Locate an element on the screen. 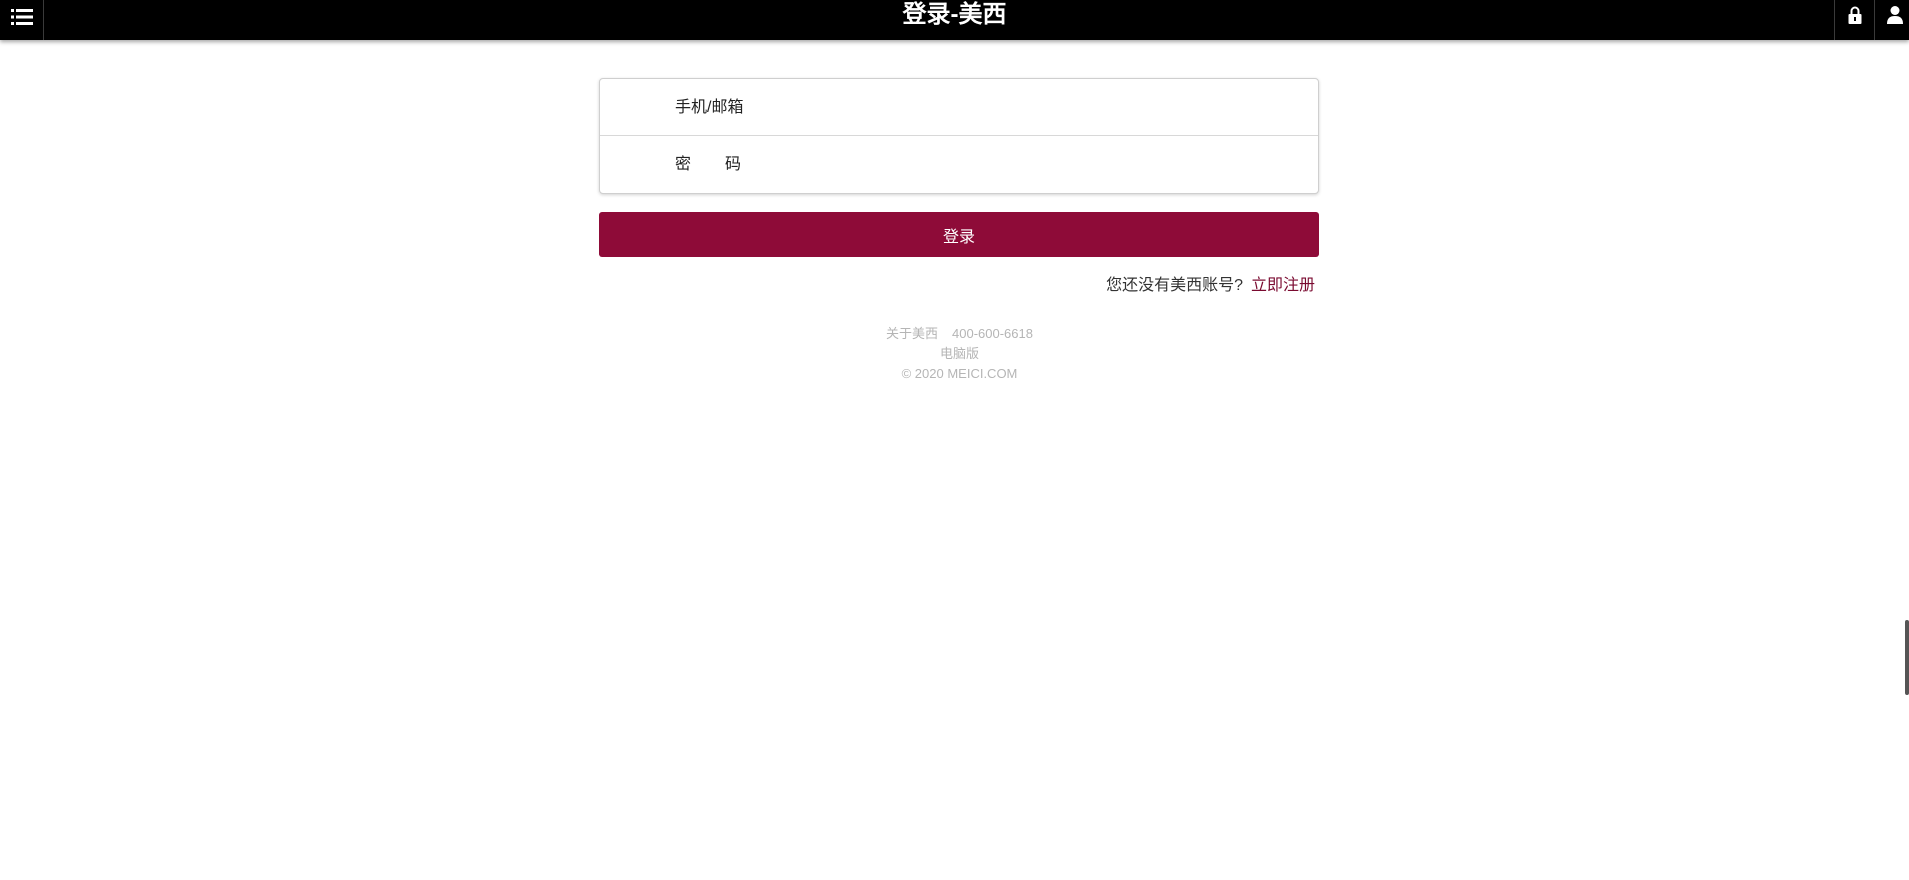  scrollbar-handle is located at coordinates (1907, 657).